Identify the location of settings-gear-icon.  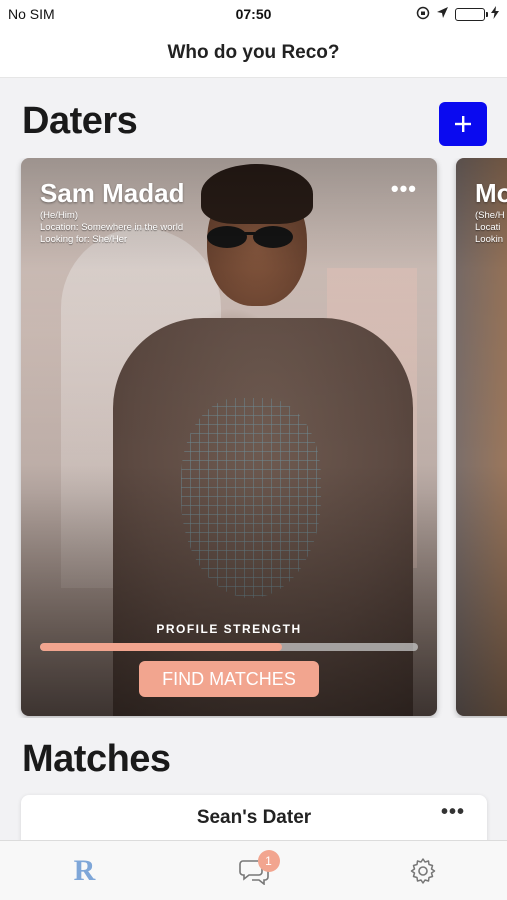
(422, 870).